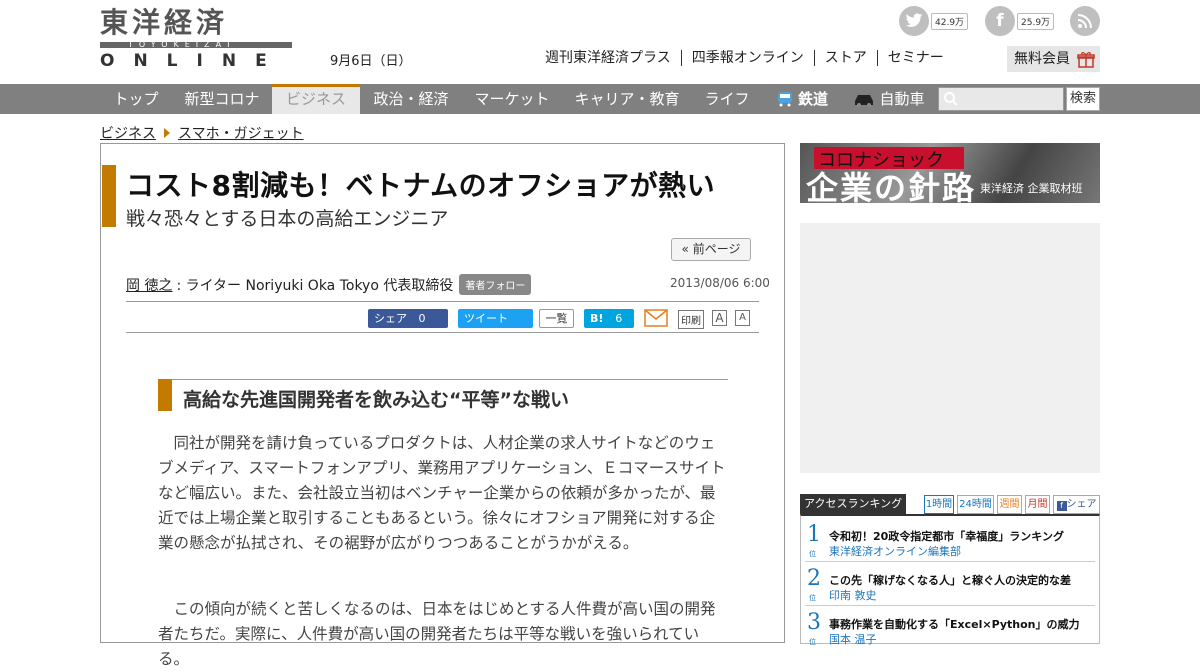  I want to click on ad-slot, so click(950, 348).